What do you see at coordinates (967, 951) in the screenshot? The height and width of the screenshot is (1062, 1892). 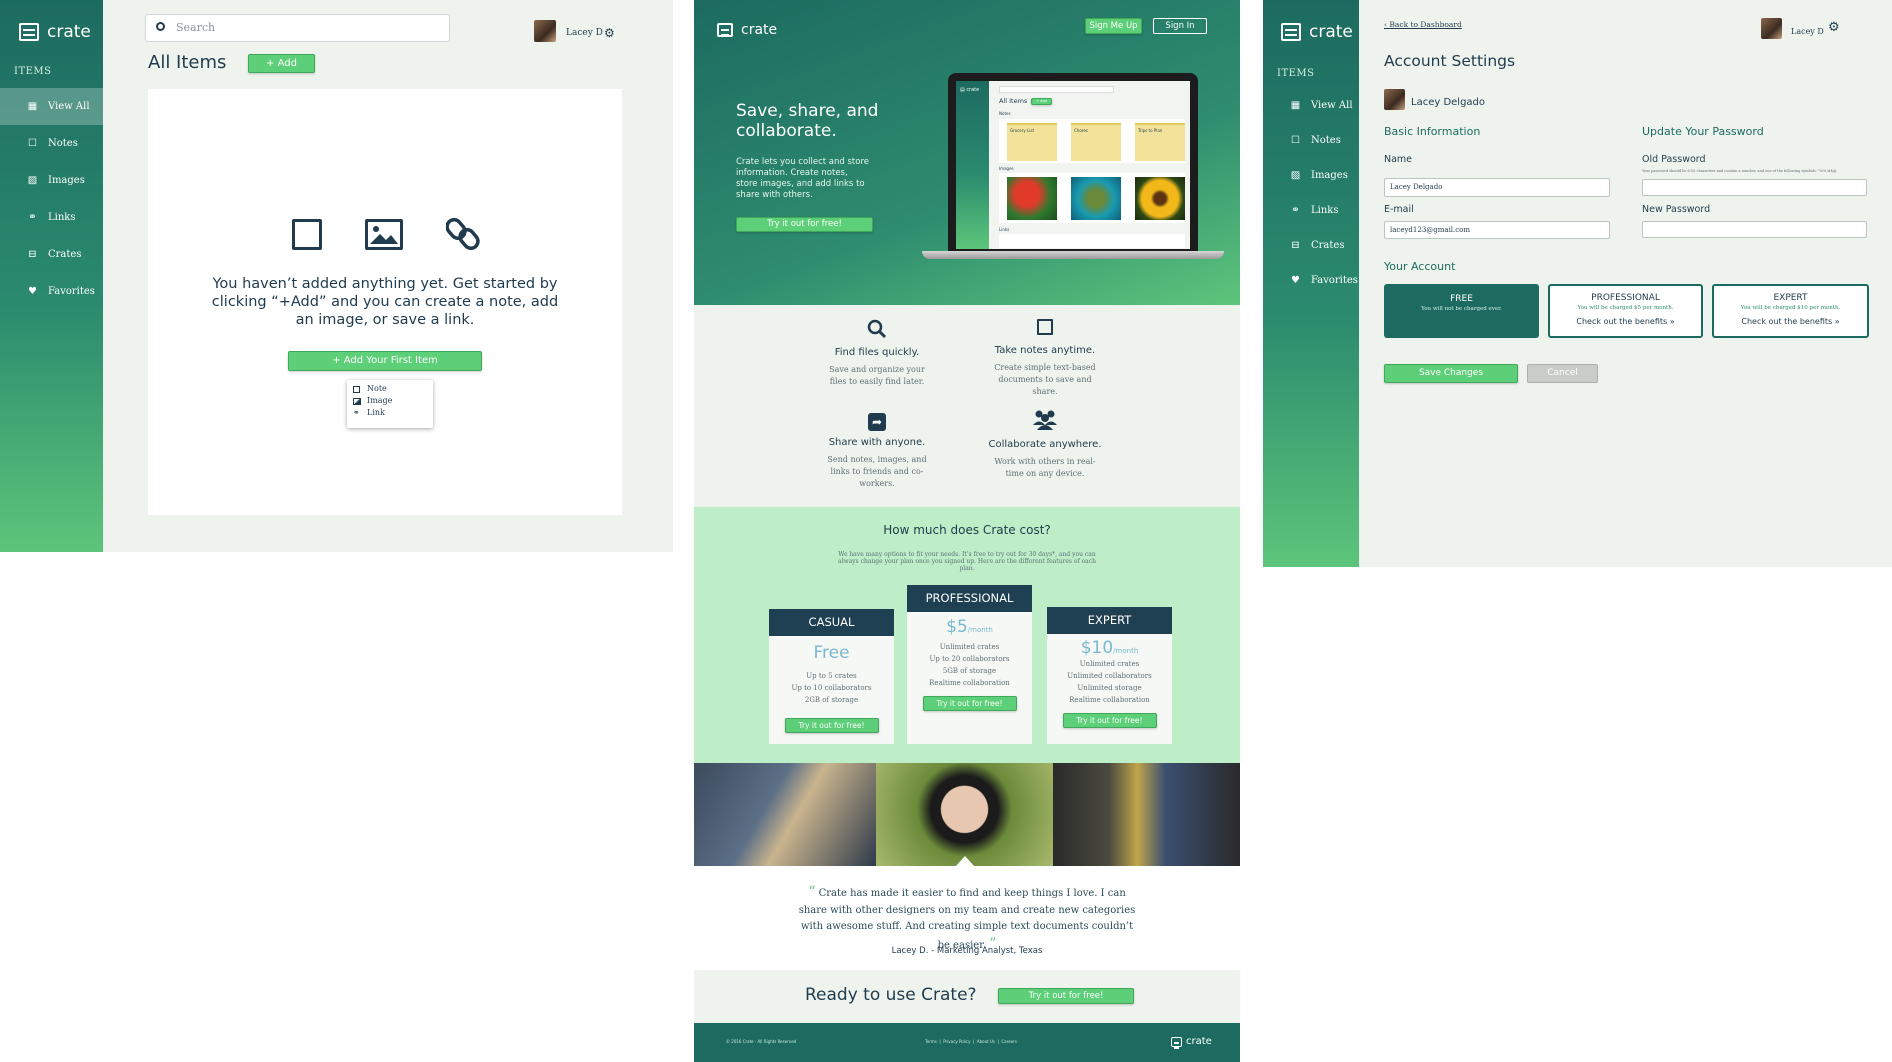 I see `testimonial-author: Lacey D. - Marketing Analyst, Texas` at bounding box center [967, 951].